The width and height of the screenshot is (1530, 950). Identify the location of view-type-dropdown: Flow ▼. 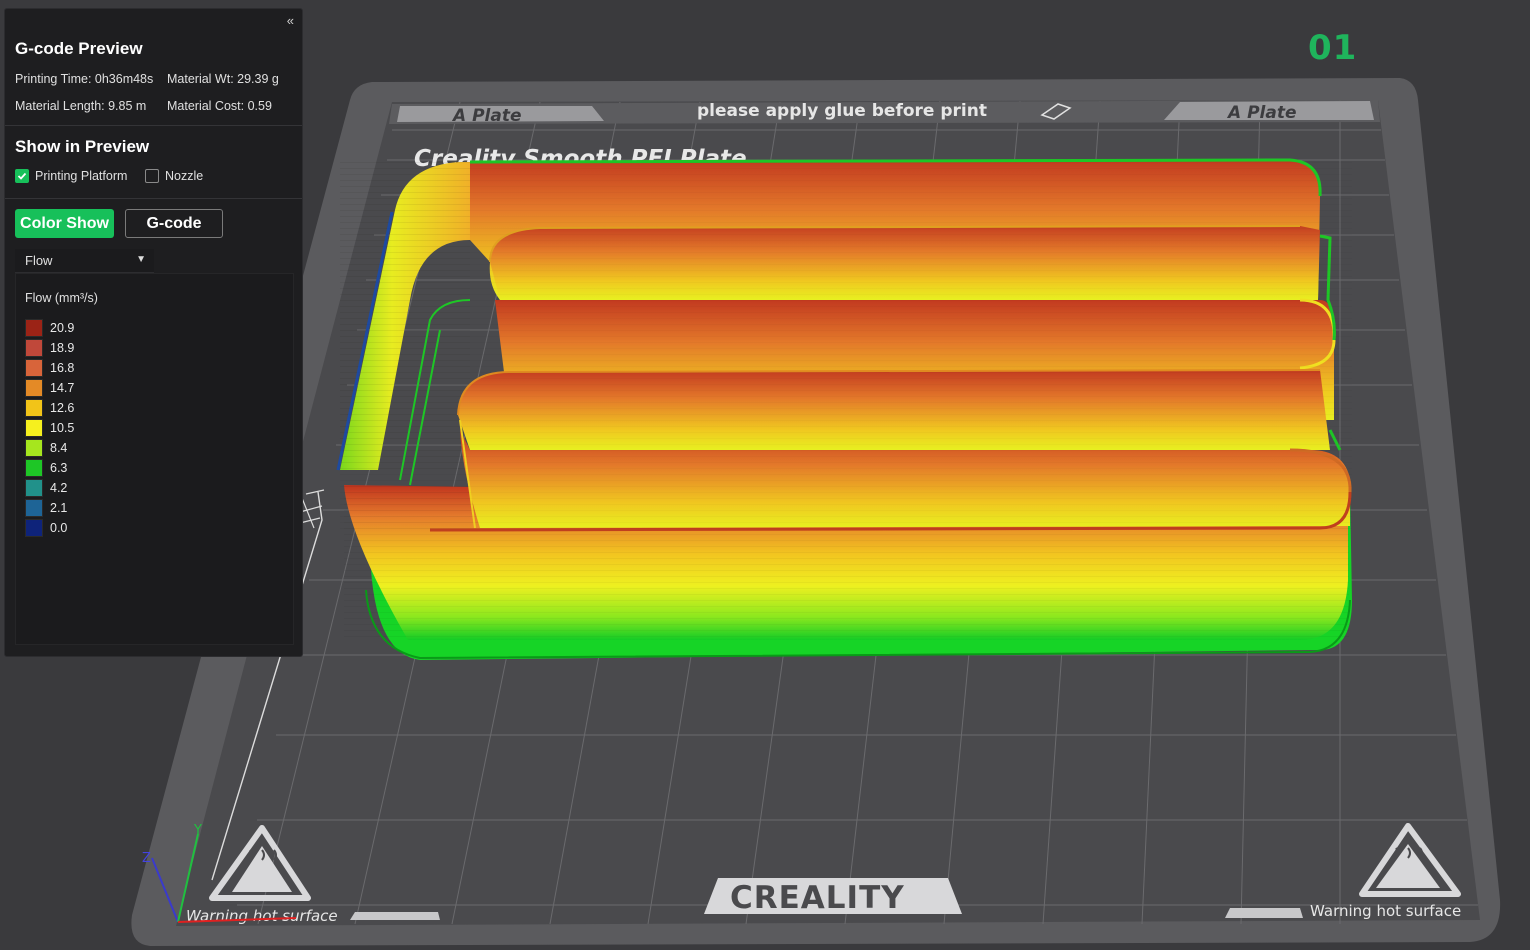
(84, 261).